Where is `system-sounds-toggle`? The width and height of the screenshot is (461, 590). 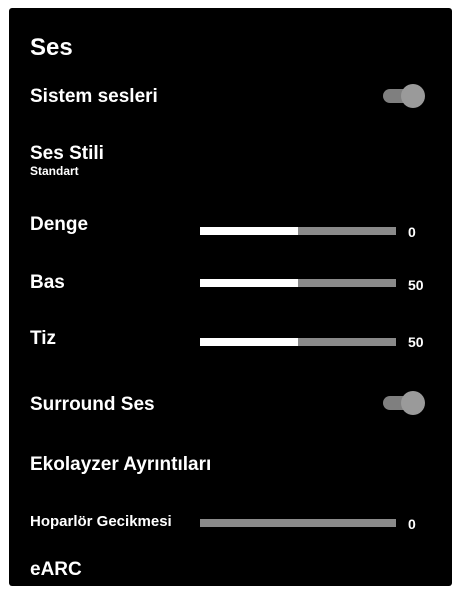 system-sounds-toggle is located at coordinates (404, 96).